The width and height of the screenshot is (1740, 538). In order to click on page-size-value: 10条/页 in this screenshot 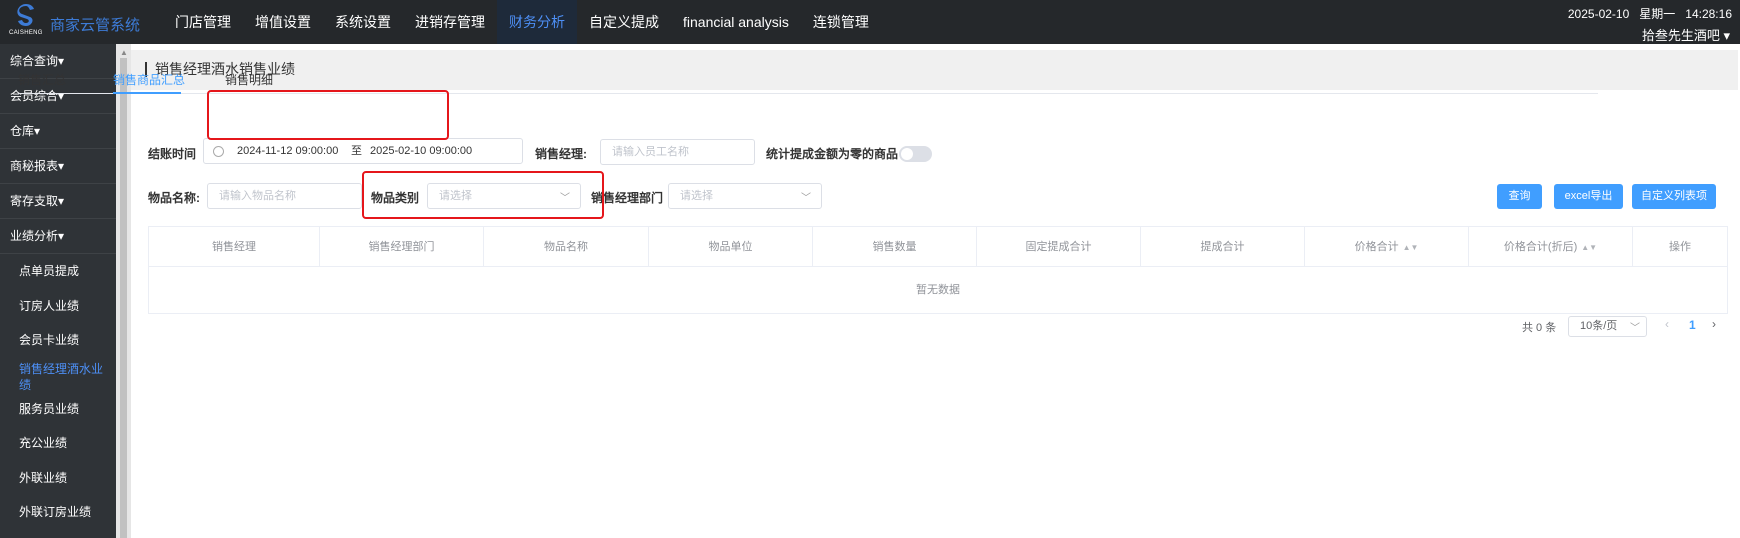, I will do `click(1599, 326)`.